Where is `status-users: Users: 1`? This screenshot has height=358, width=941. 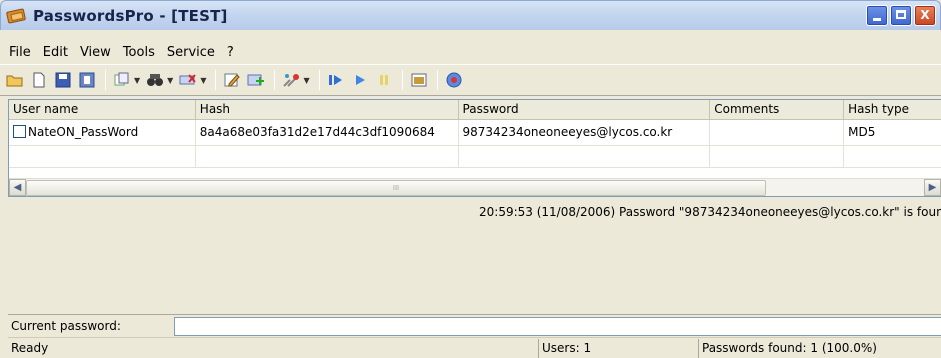
status-users: Users: 1 is located at coordinates (618, 348).